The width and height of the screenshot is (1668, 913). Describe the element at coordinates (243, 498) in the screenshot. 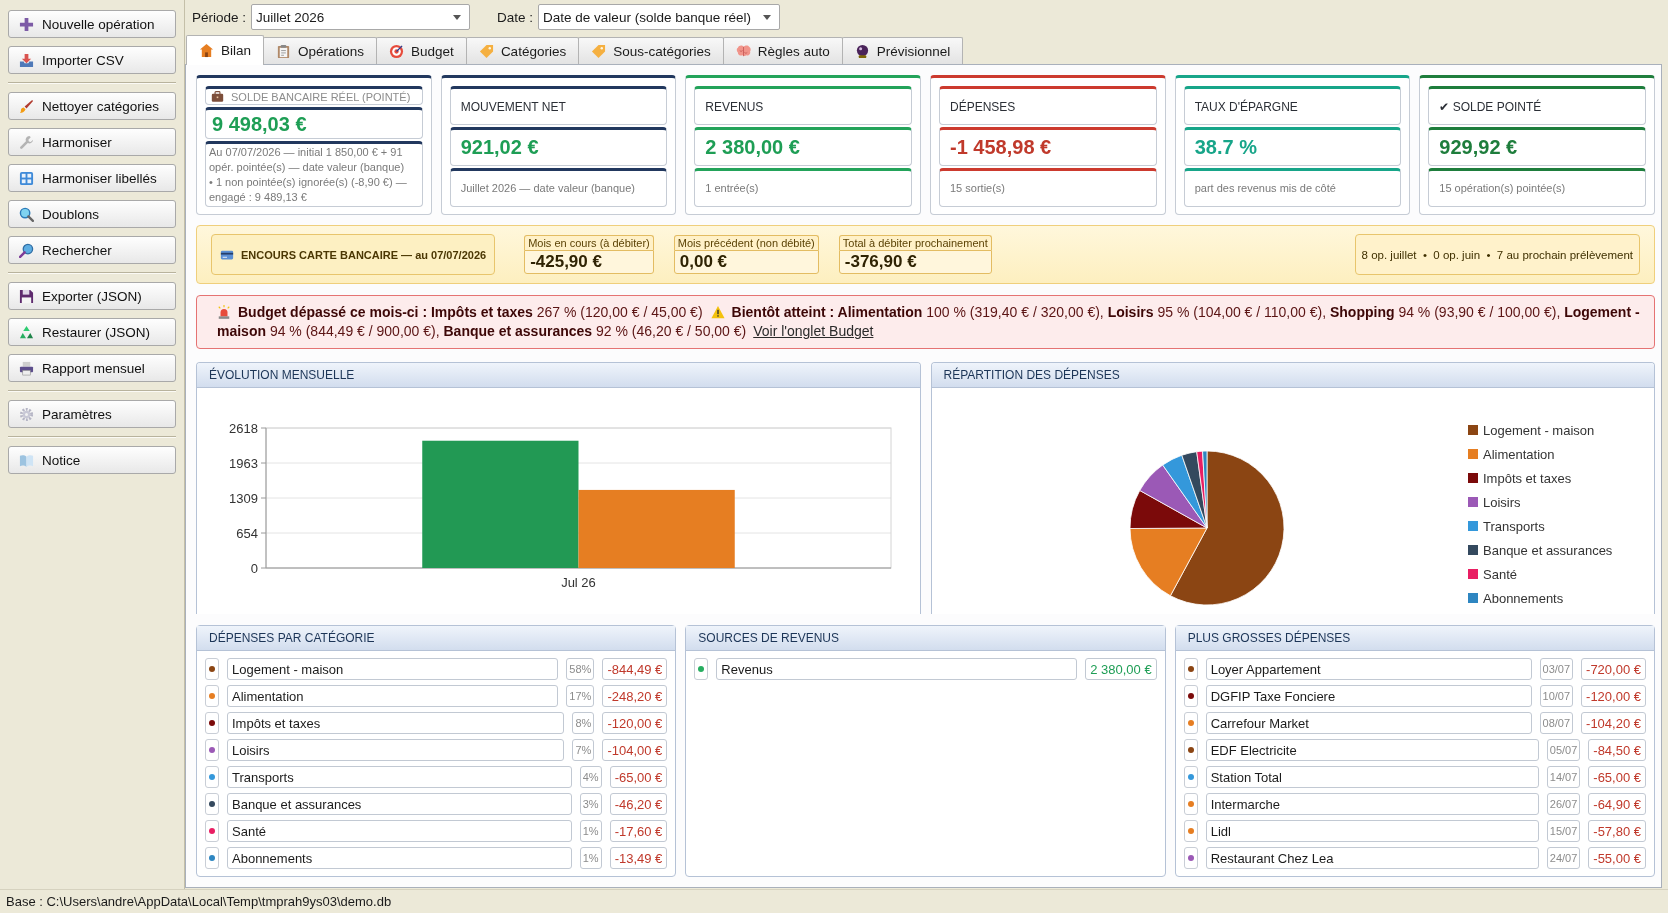

I see `axis-label: 1309` at that location.